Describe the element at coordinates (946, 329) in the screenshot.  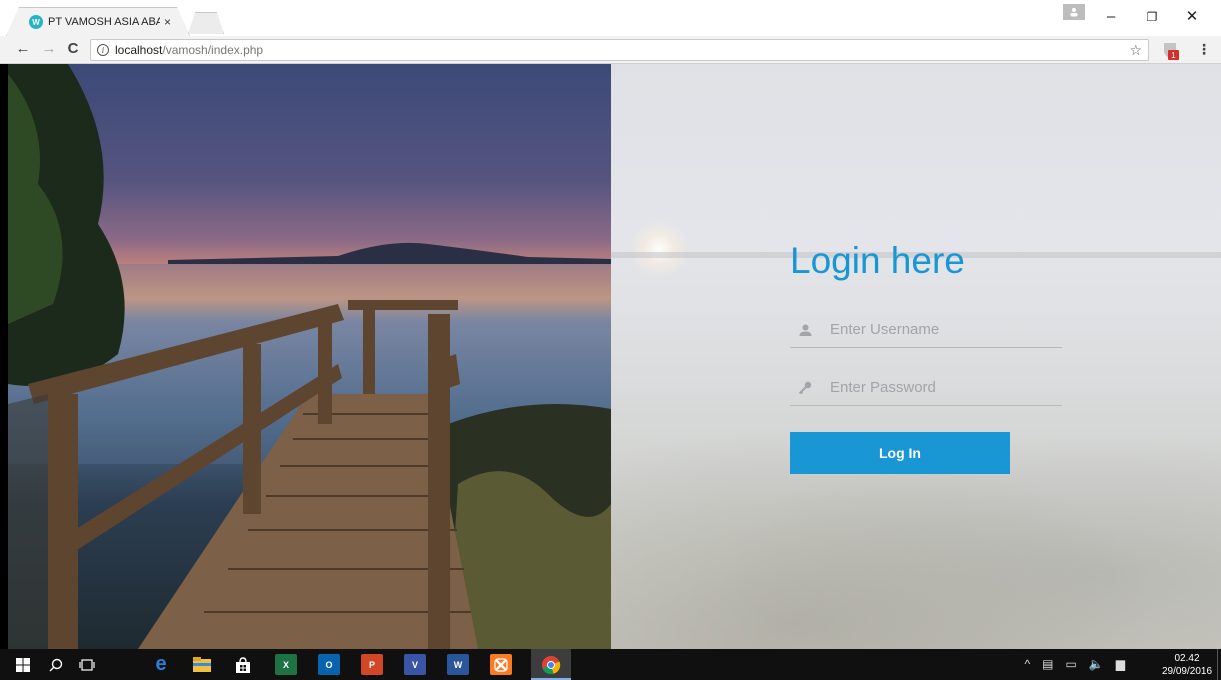
I see `username-input` at that location.